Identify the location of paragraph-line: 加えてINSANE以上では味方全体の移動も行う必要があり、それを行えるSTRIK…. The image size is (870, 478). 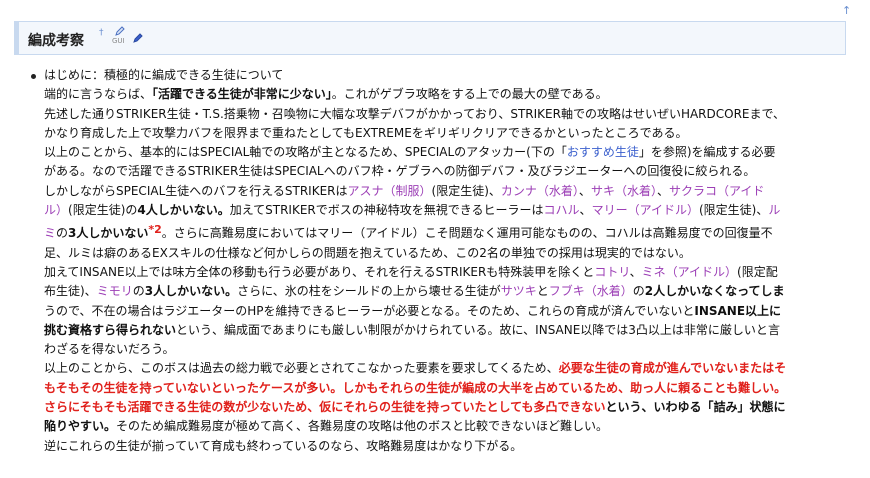
(448, 272).